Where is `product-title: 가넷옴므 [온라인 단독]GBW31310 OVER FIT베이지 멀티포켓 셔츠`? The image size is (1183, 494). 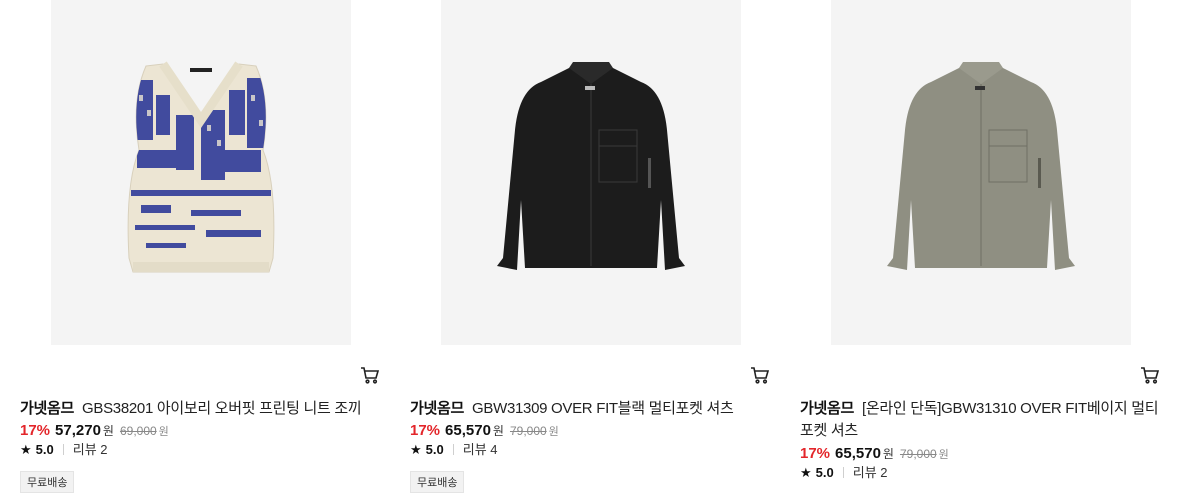
product-title: 가넷옴므 [온라인 단독]GBW31310 OVER FIT베이지 멀티포켓 셔츠 is located at coordinates (981, 420).